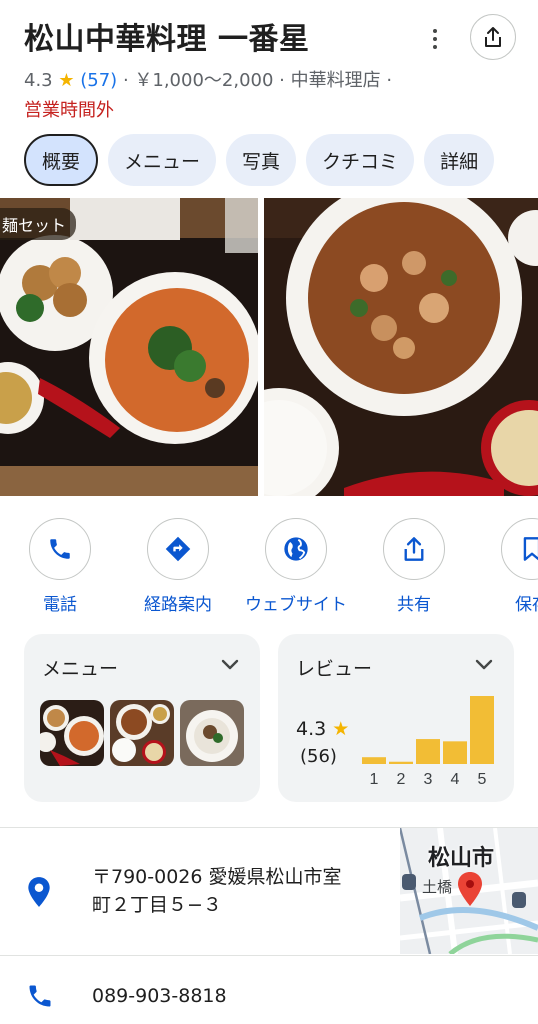  I want to click on website-button-circle, so click(296, 549).